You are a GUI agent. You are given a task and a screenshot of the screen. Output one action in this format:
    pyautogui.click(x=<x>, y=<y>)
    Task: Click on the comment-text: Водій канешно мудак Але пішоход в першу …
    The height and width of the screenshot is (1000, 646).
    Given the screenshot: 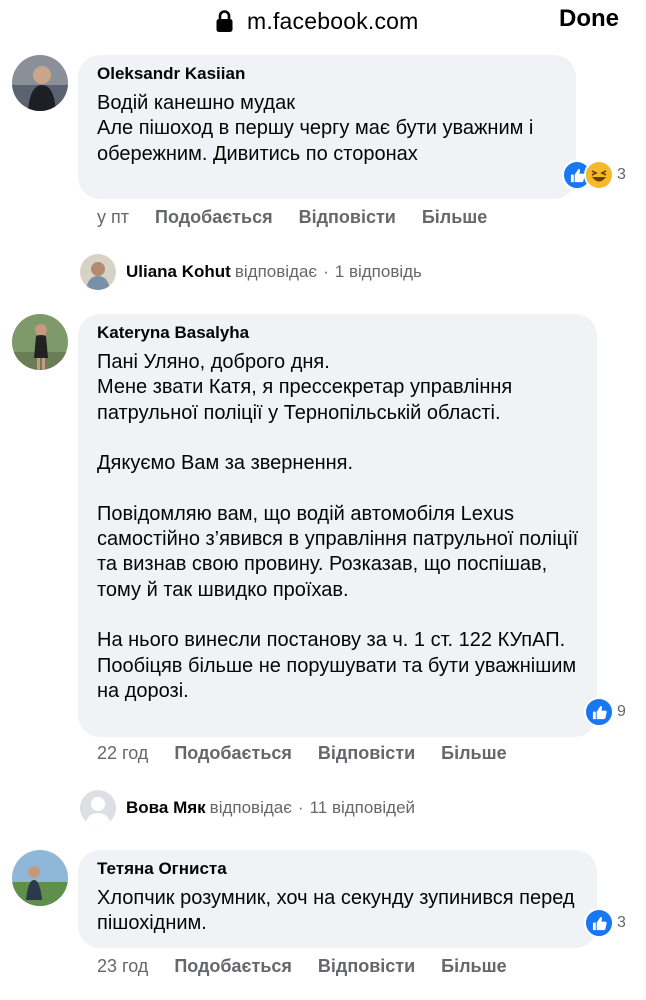 What is the action you would take?
    pyautogui.click(x=315, y=128)
    